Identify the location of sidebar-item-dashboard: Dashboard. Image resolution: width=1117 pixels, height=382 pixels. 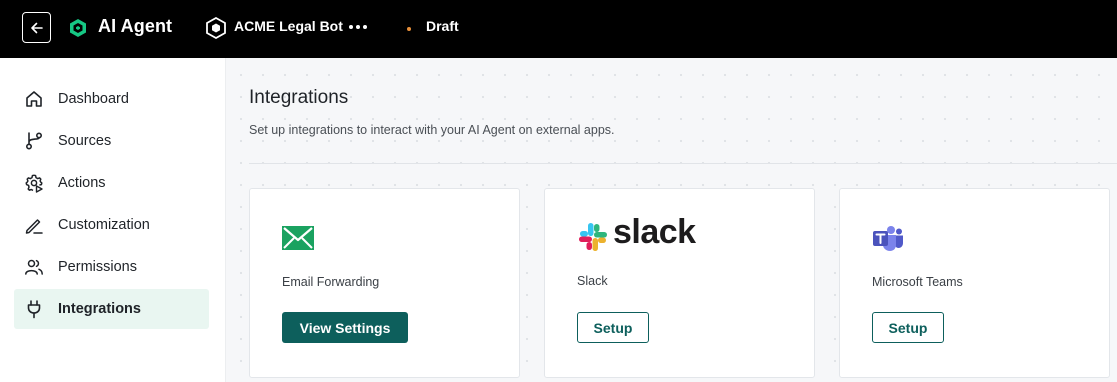
(111, 99).